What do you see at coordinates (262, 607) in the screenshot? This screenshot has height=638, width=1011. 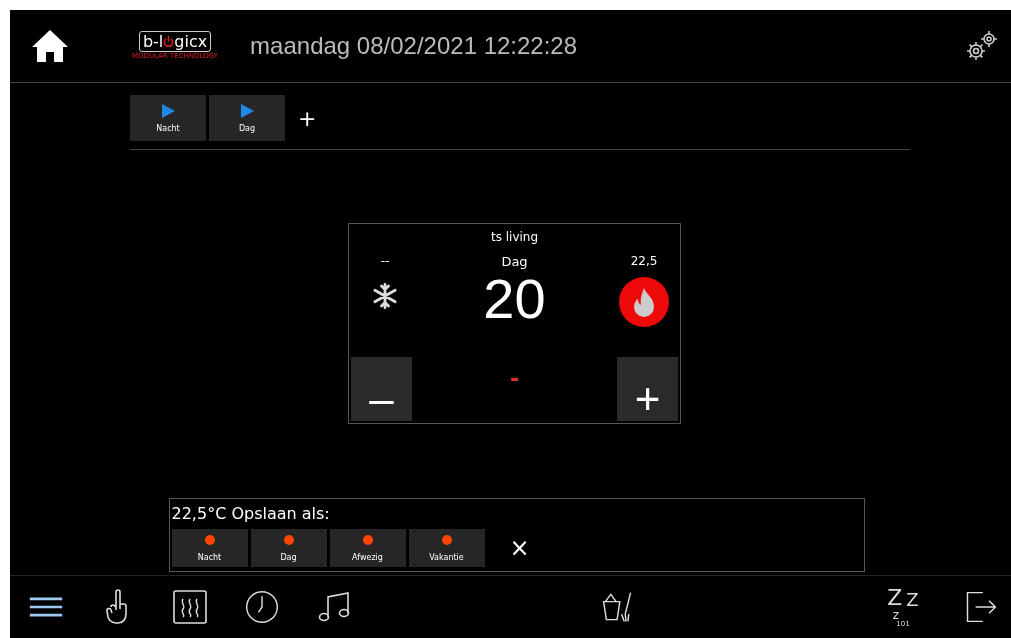 I see `clock-icon` at bounding box center [262, 607].